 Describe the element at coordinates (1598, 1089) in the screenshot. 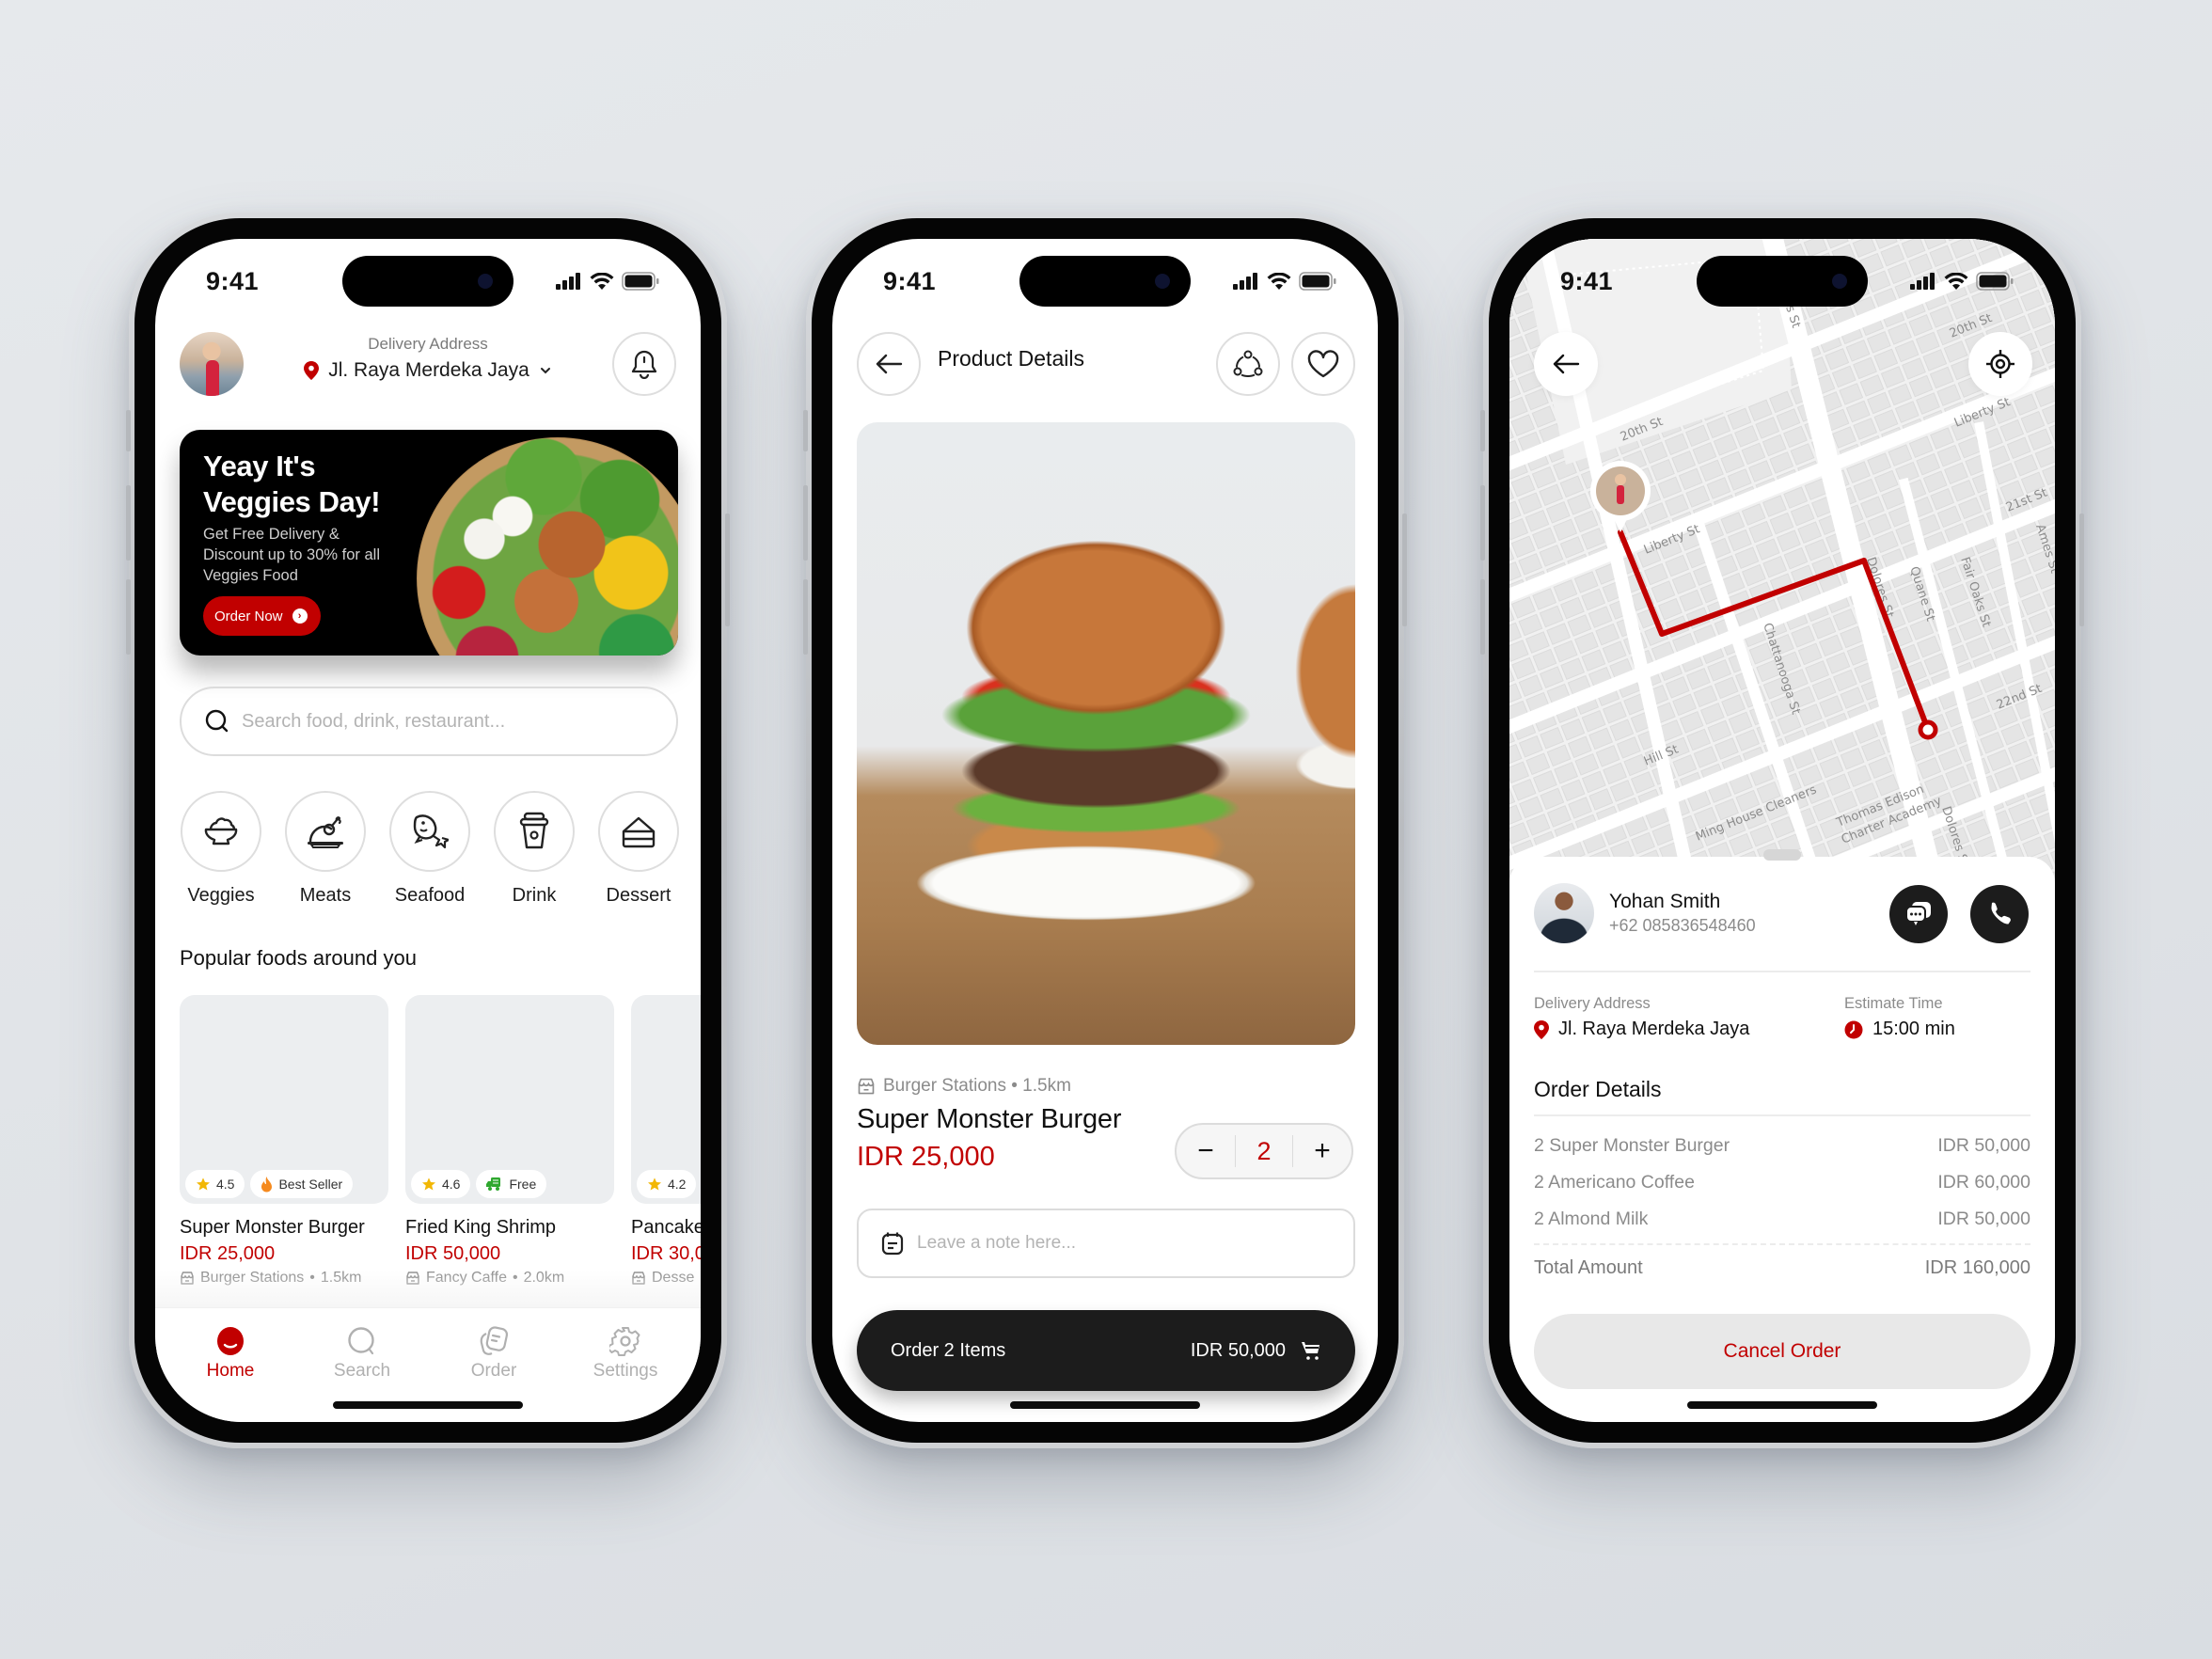

I see `order-details-title: Order Details` at that location.